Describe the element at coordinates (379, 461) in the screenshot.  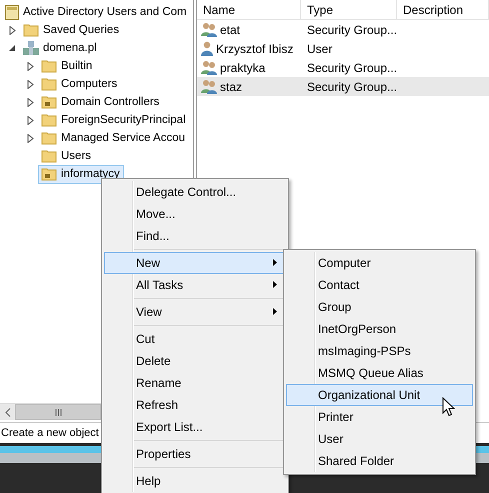
I see `menu-item: Shared Folder` at that location.